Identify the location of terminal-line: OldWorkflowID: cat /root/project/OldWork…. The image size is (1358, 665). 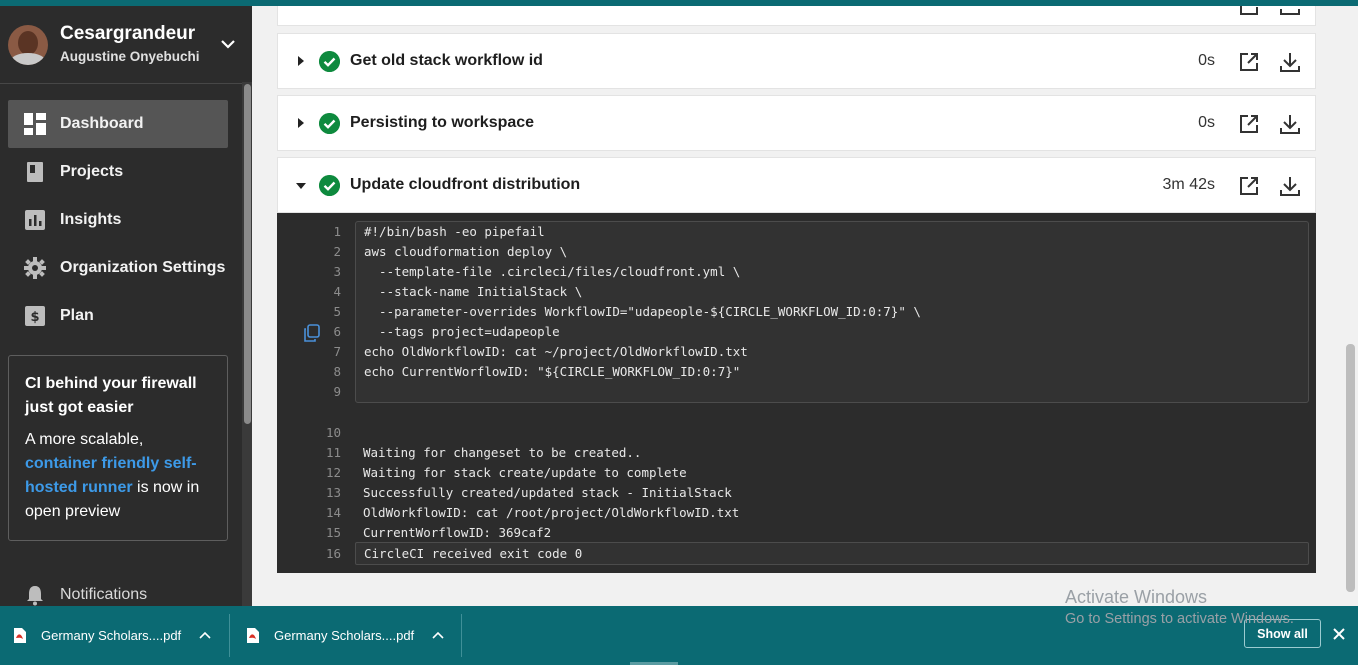
(551, 512).